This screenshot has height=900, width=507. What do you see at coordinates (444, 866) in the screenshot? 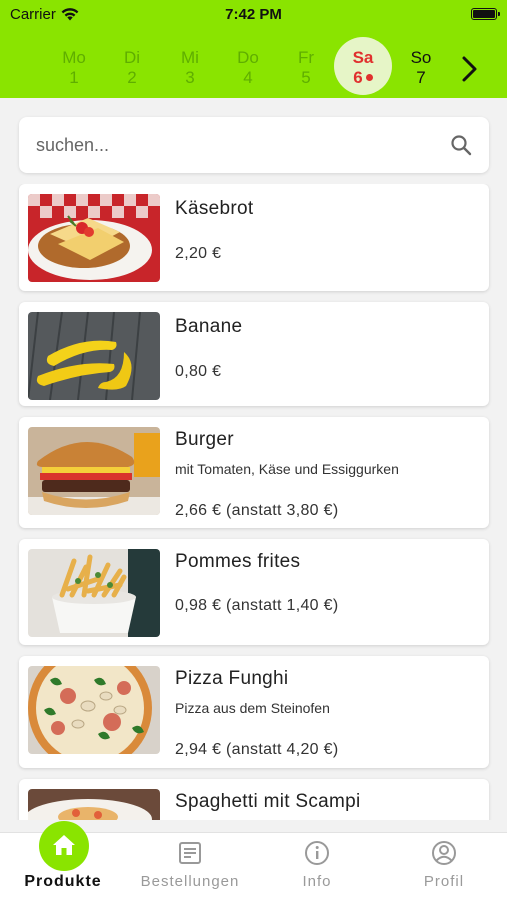
I see `nav-profil: Profil` at bounding box center [444, 866].